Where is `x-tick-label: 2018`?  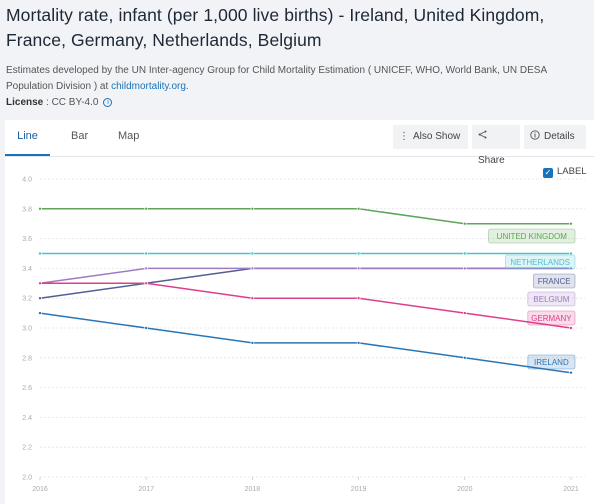 x-tick-label: 2018 is located at coordinates (253, 489).